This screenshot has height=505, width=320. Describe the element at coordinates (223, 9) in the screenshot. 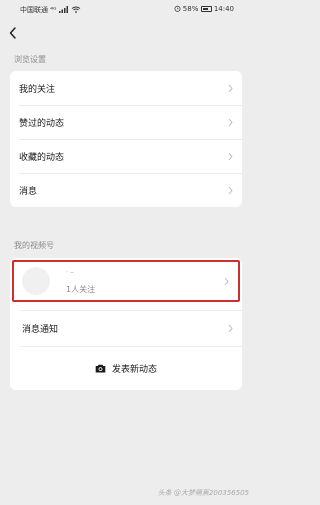

I see `time-label: 14:40` at that location.